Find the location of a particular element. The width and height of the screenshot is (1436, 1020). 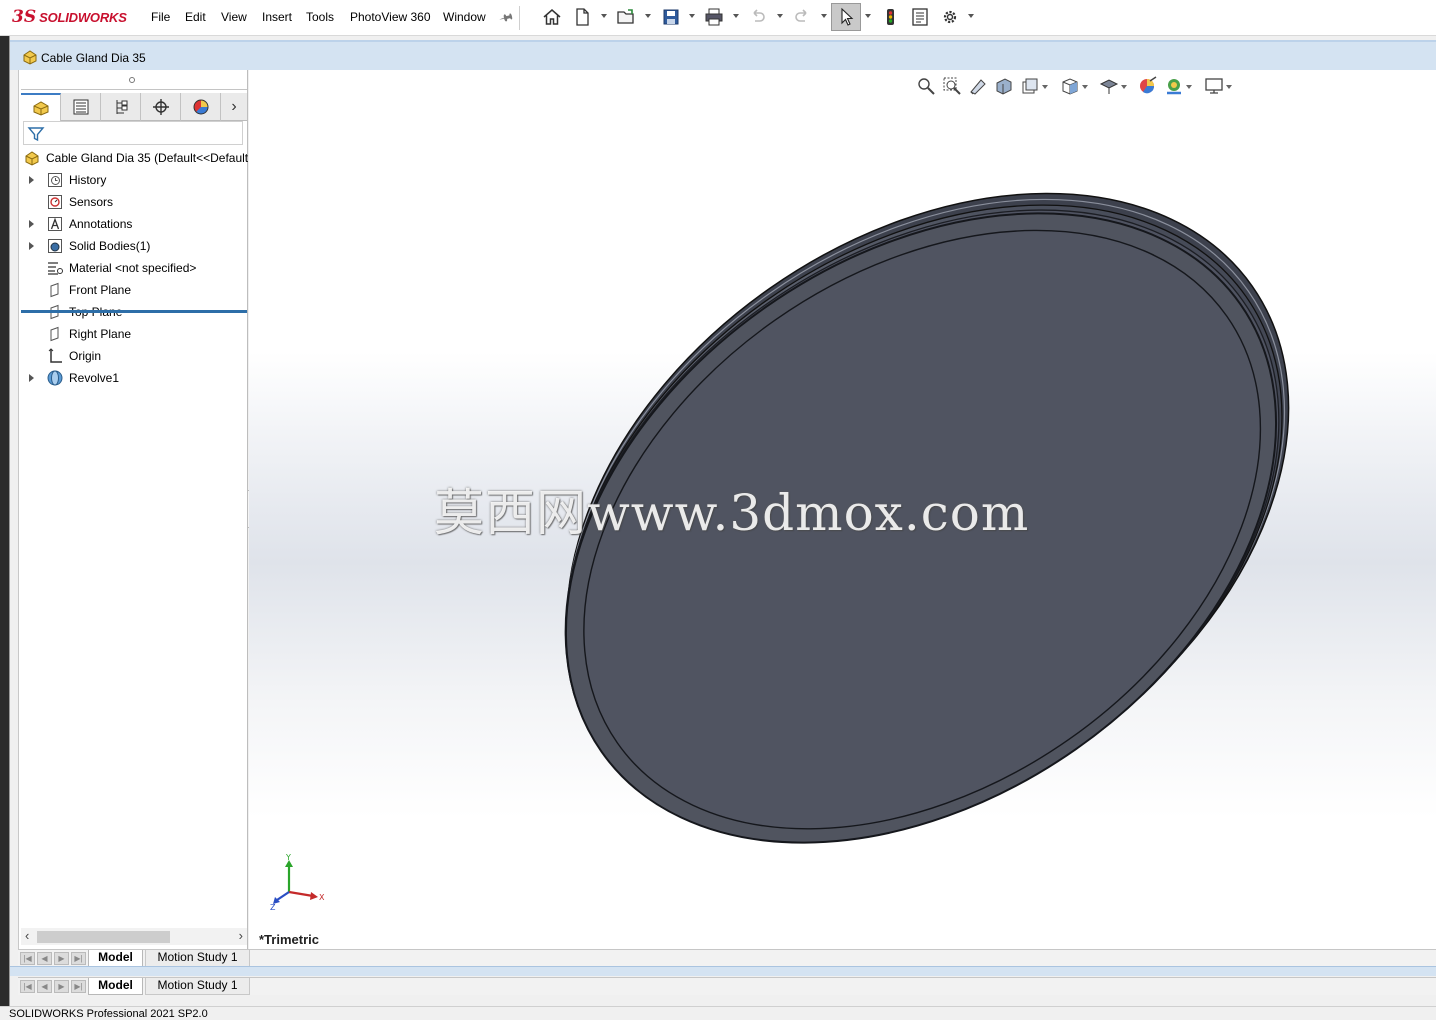

section-view-icon is located at coordinates (1004, 86).